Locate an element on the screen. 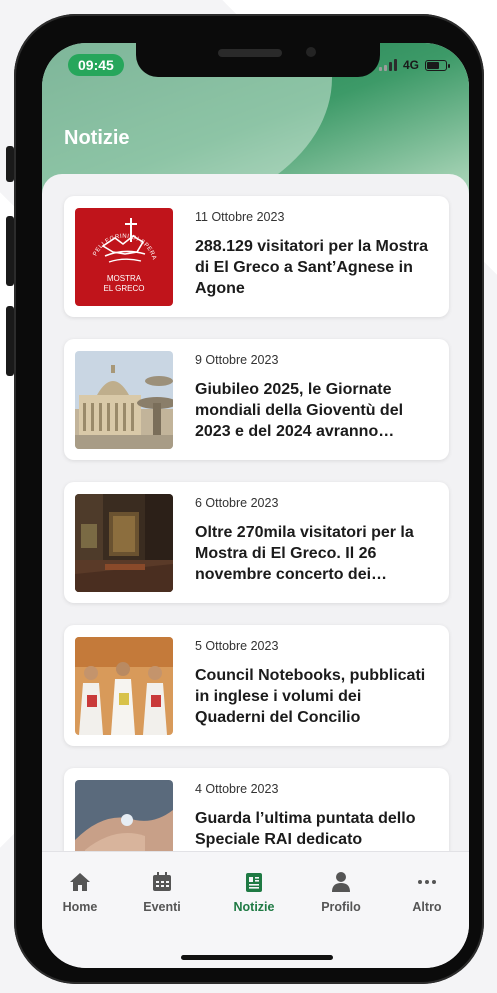 The image size is (497, 993). news-thumbnail-basilica is located at coordinates (124, 400).